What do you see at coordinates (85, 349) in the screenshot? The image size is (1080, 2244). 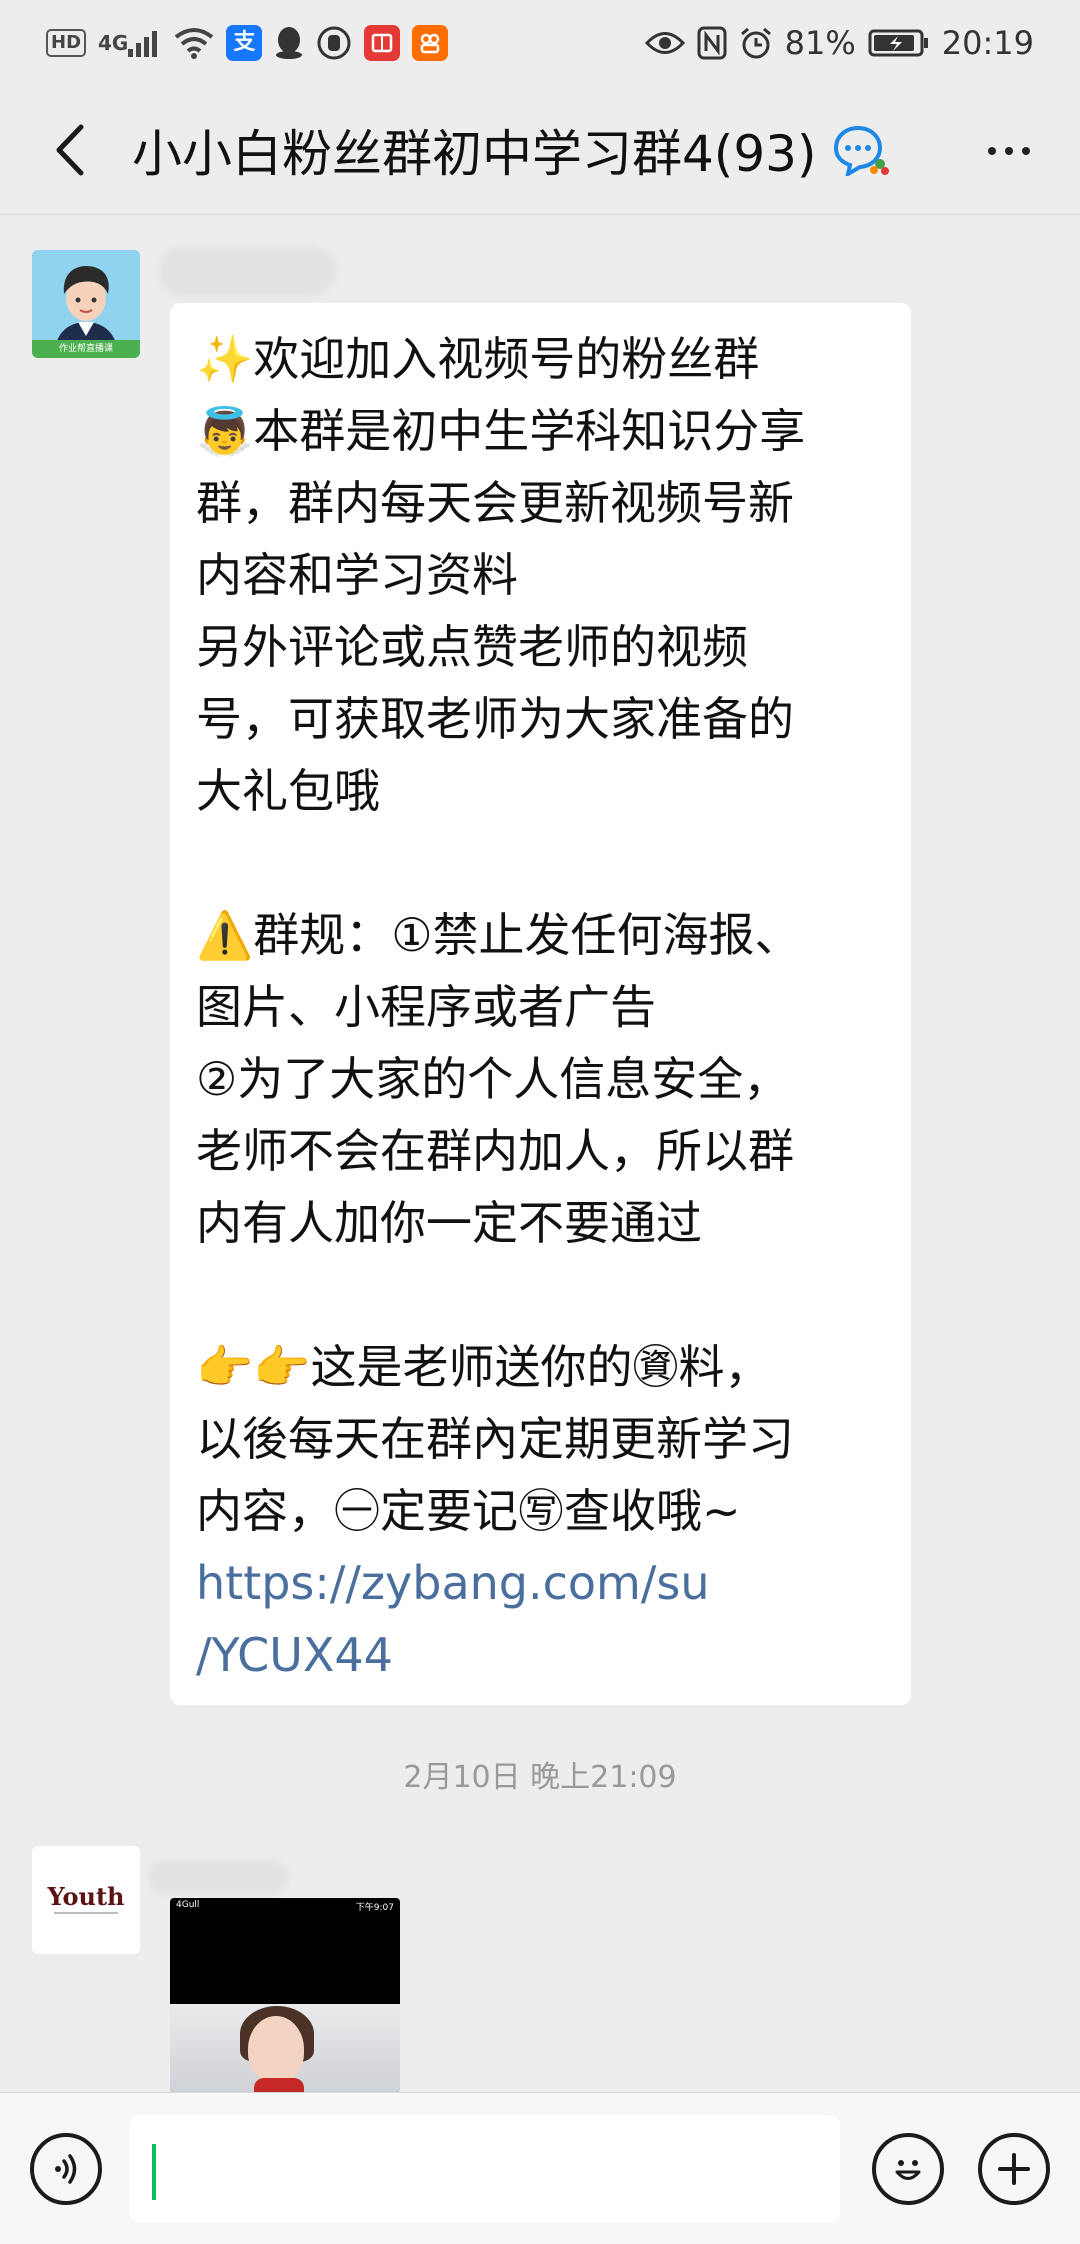 I see `avatar-badge: 作业帮直播课` at bounding box center [85, 349].